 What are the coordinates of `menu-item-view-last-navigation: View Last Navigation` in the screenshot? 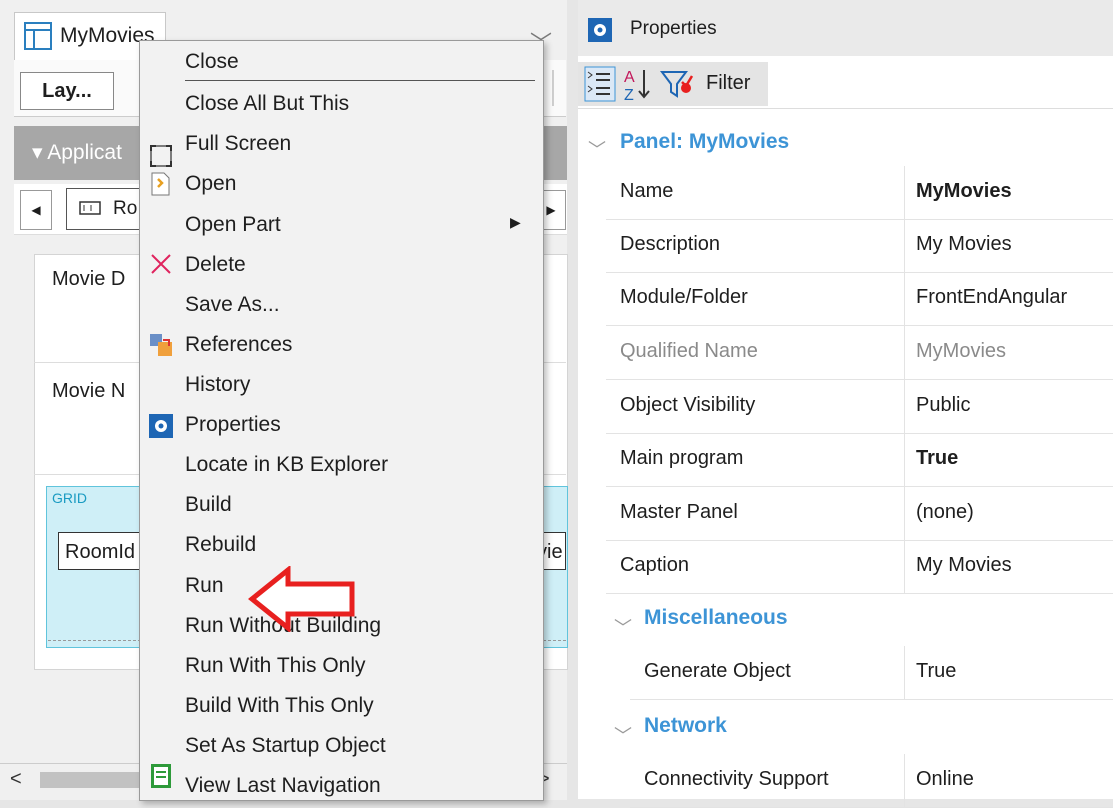 It's located at (360, 786).